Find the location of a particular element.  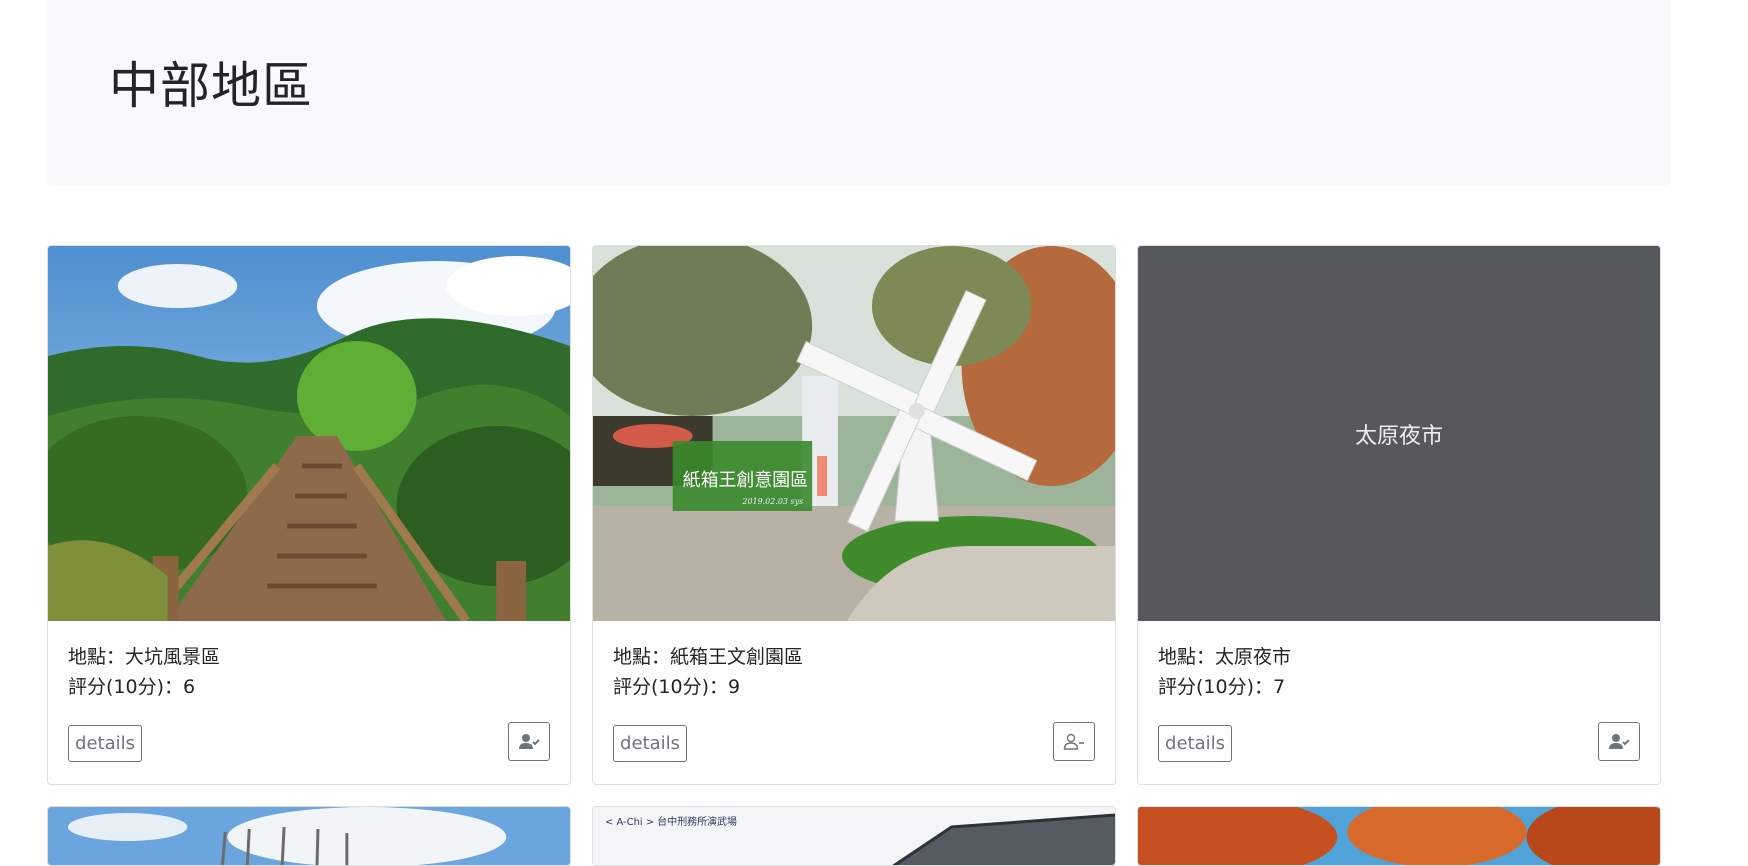

trail-landscape-image is located at coordinates (309, 433).